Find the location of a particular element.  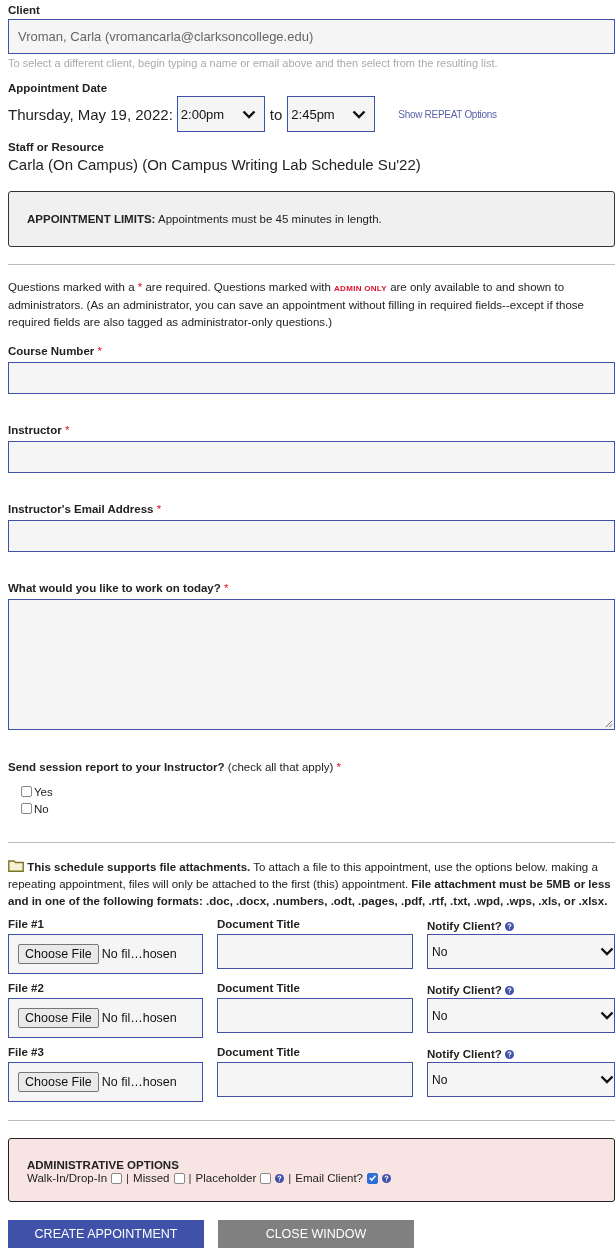

intro-text: Questions marked with a * are required. Questions marked with ADMIN ONLY are only available to and shown to administrators. (As an administrator, you can save an appointment without filling in required fields--except if those required fields are also tagged as administrator-only questions.) is located at coordinates (296, 305).